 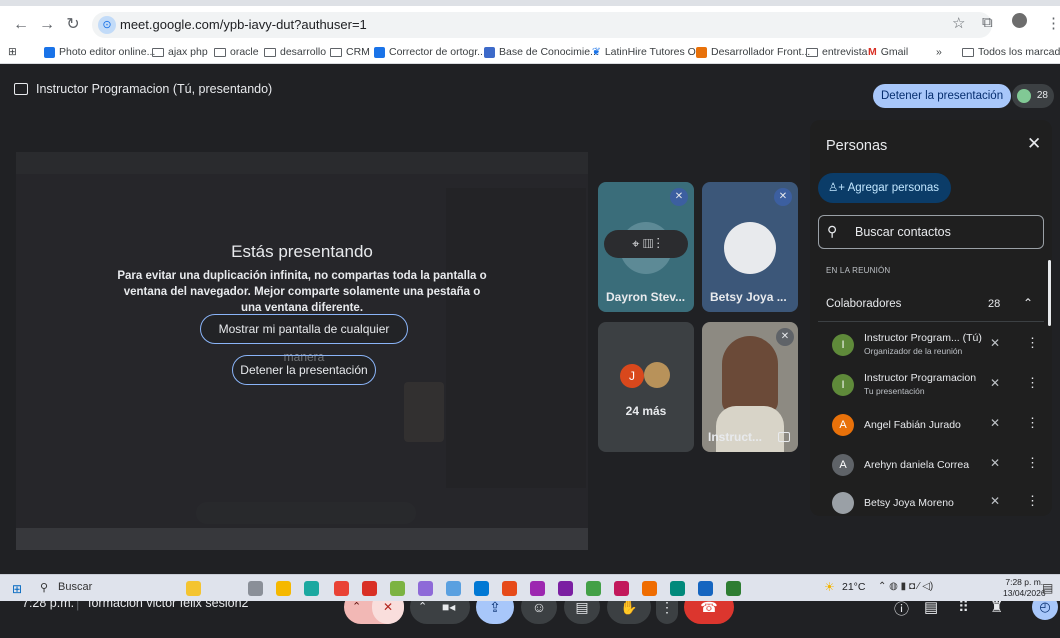 What do you see at coordinates (17, 589) in the screenshot?
I see `windows-start-icon: ⊞` at bounding box center [17, 589].